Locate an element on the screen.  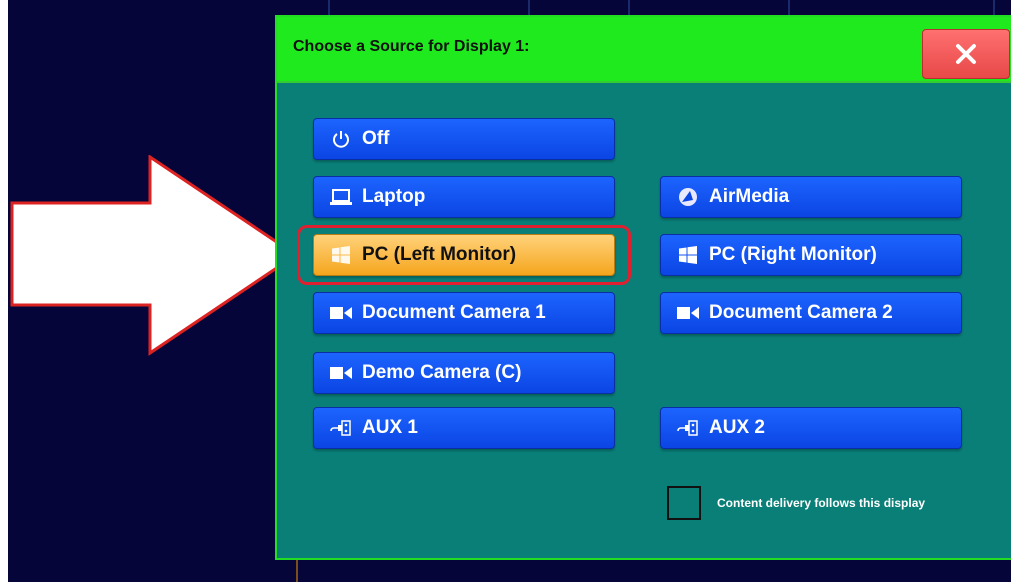
laptop-icon is located at coordinates (341, 197).